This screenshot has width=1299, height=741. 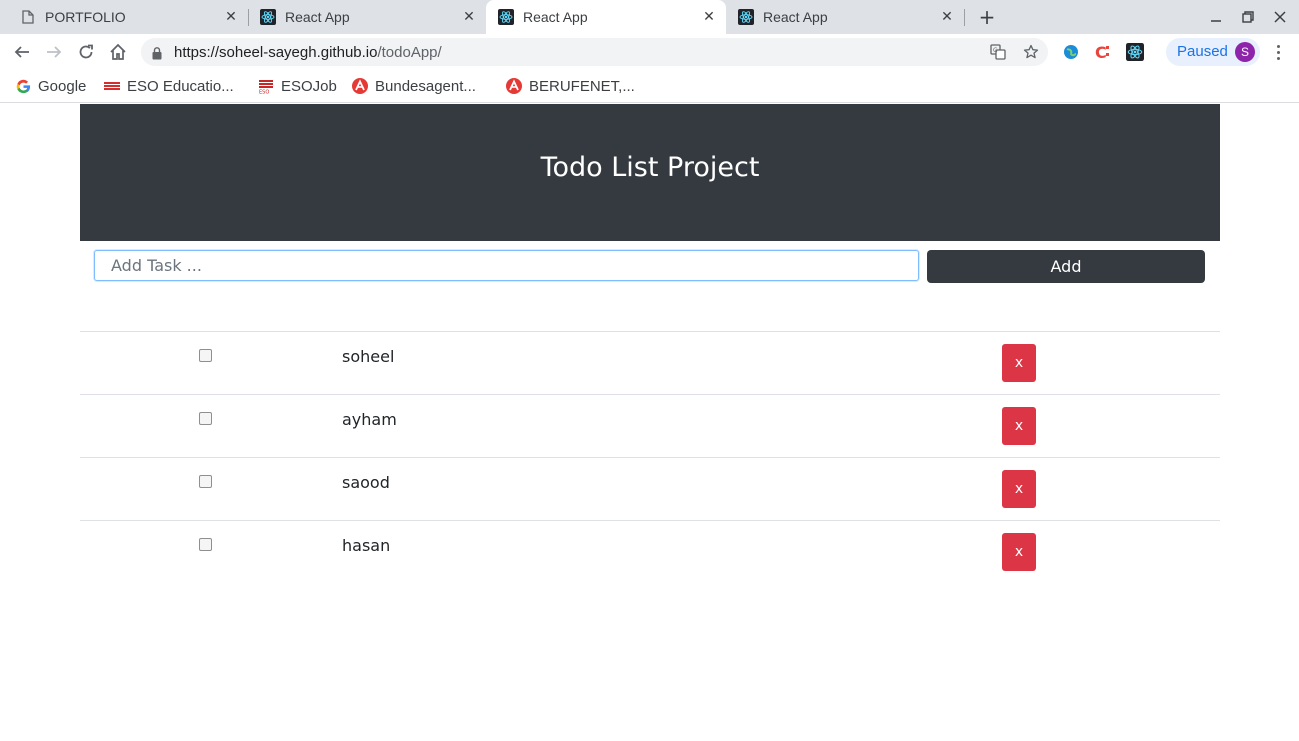 What do you see at coordinates (650, 488) in the screenshot?
I see `list-item: saood x` at bounding box center [650, 488].